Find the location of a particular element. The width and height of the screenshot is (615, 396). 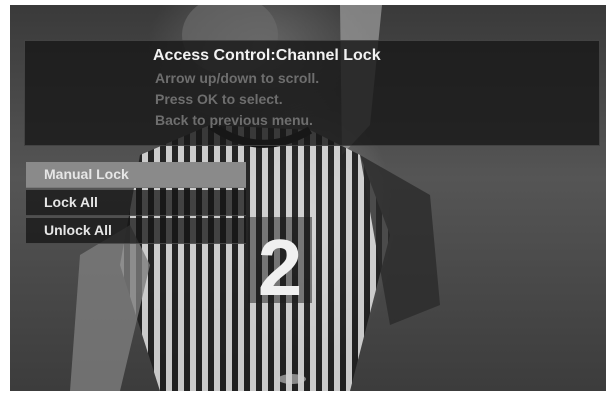

menu-item-lock-all: Lock All is located at coordinates (136, 203).